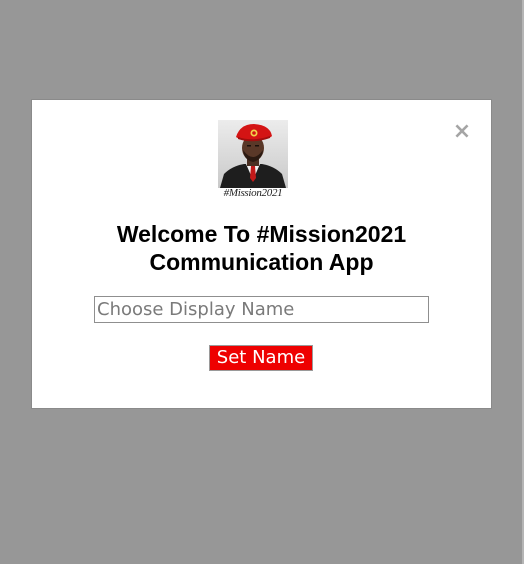 Image resolution: width=524 pixels, height=564 pixels. Describe the element at coordinates (261, 309) in the screenshot. I see `display-name-input` at that location.